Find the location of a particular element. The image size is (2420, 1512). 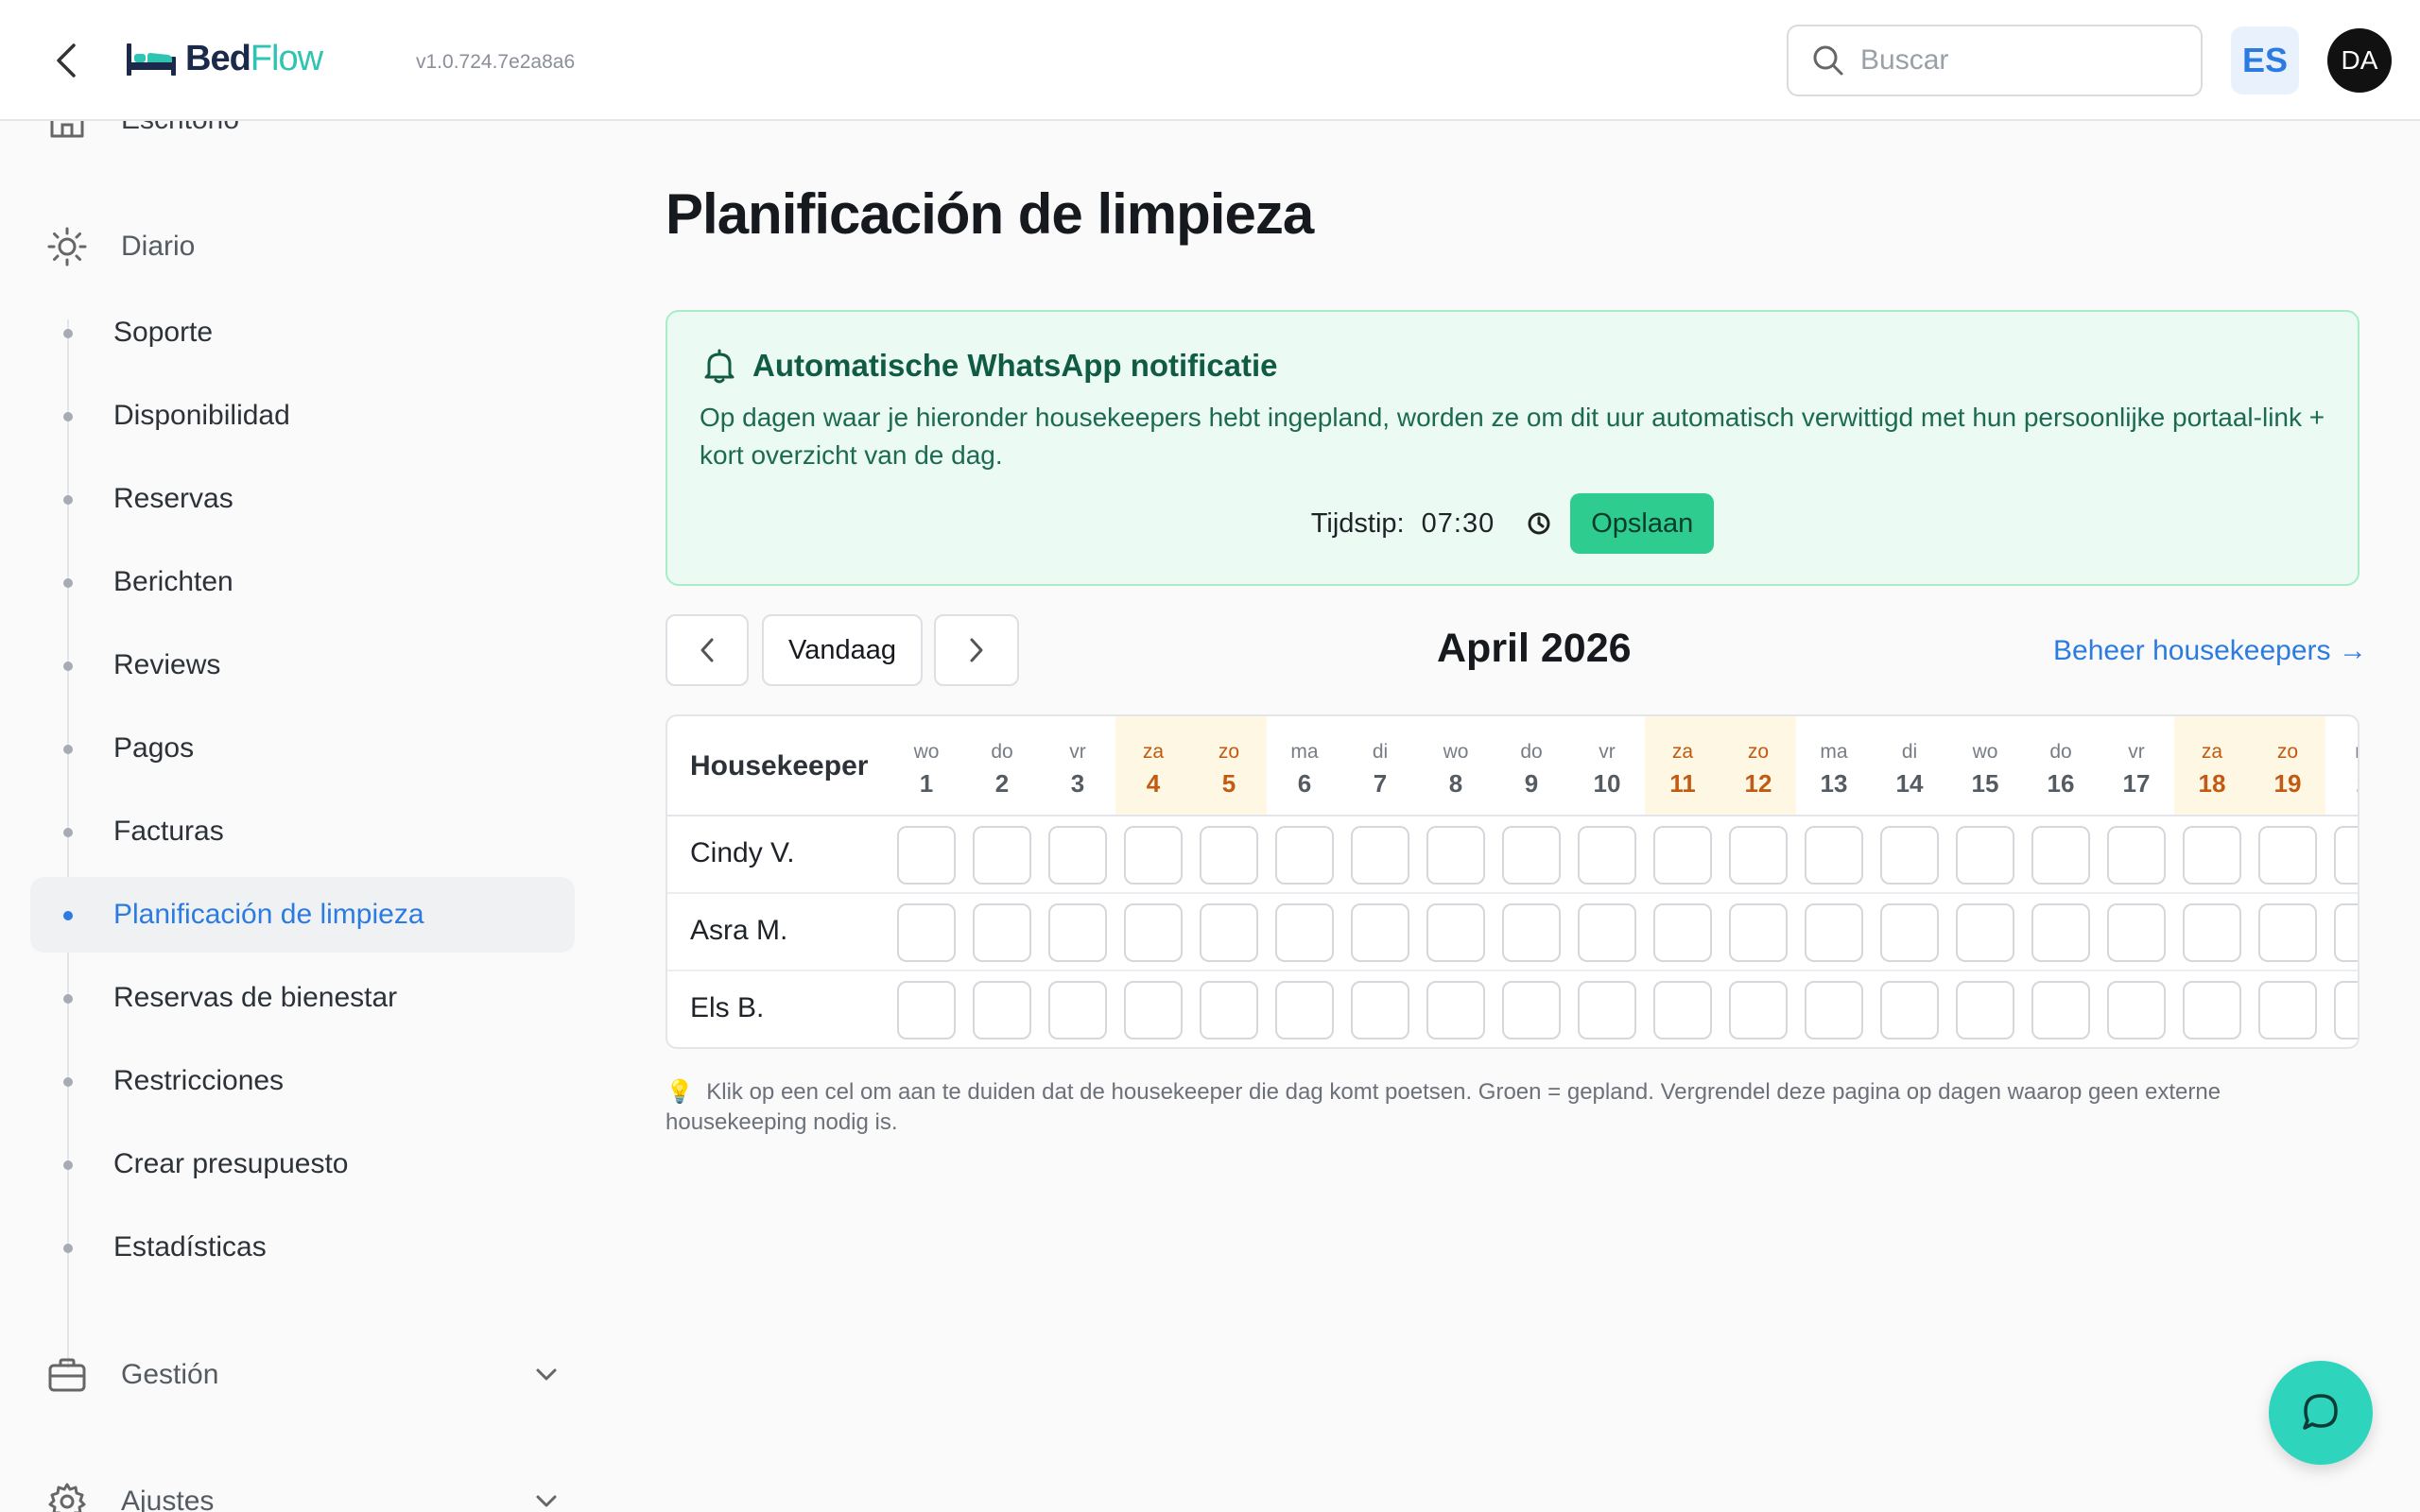

manage-housekeepers-link: Beheer housekeepers → is located at coordinates (2210, 651).